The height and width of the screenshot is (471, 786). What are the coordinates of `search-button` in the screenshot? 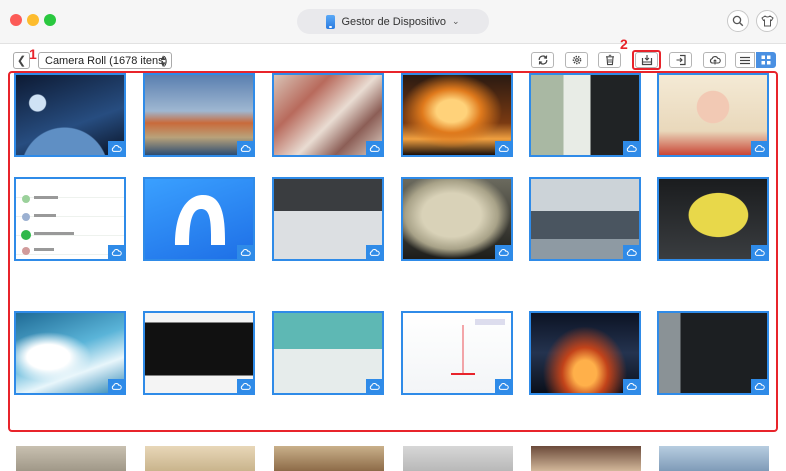 It's located at (738, 21).